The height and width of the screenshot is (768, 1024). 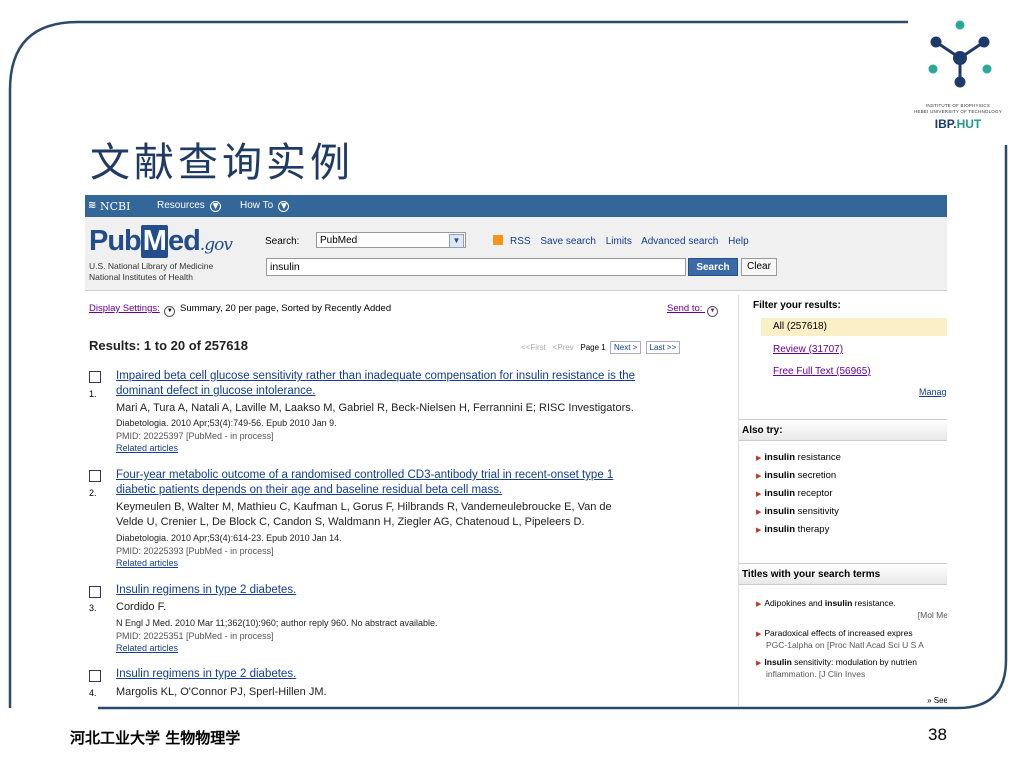 What do you see at coordinates (476, 267) in the screenshot?
I see `search-input: insulin` at bounding box center [476, 267].